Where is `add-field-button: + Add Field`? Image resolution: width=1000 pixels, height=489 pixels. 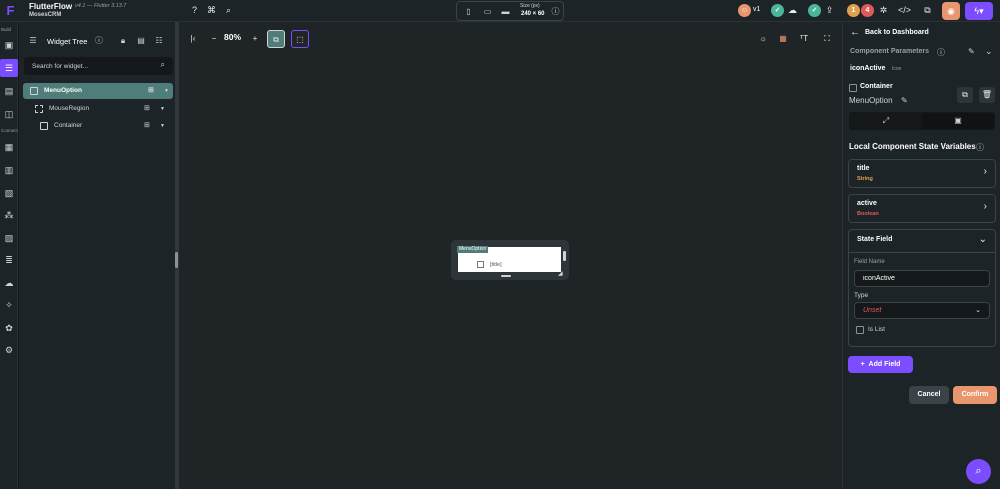 add-field-button: + Add Field is located at coordinates (880, 364).